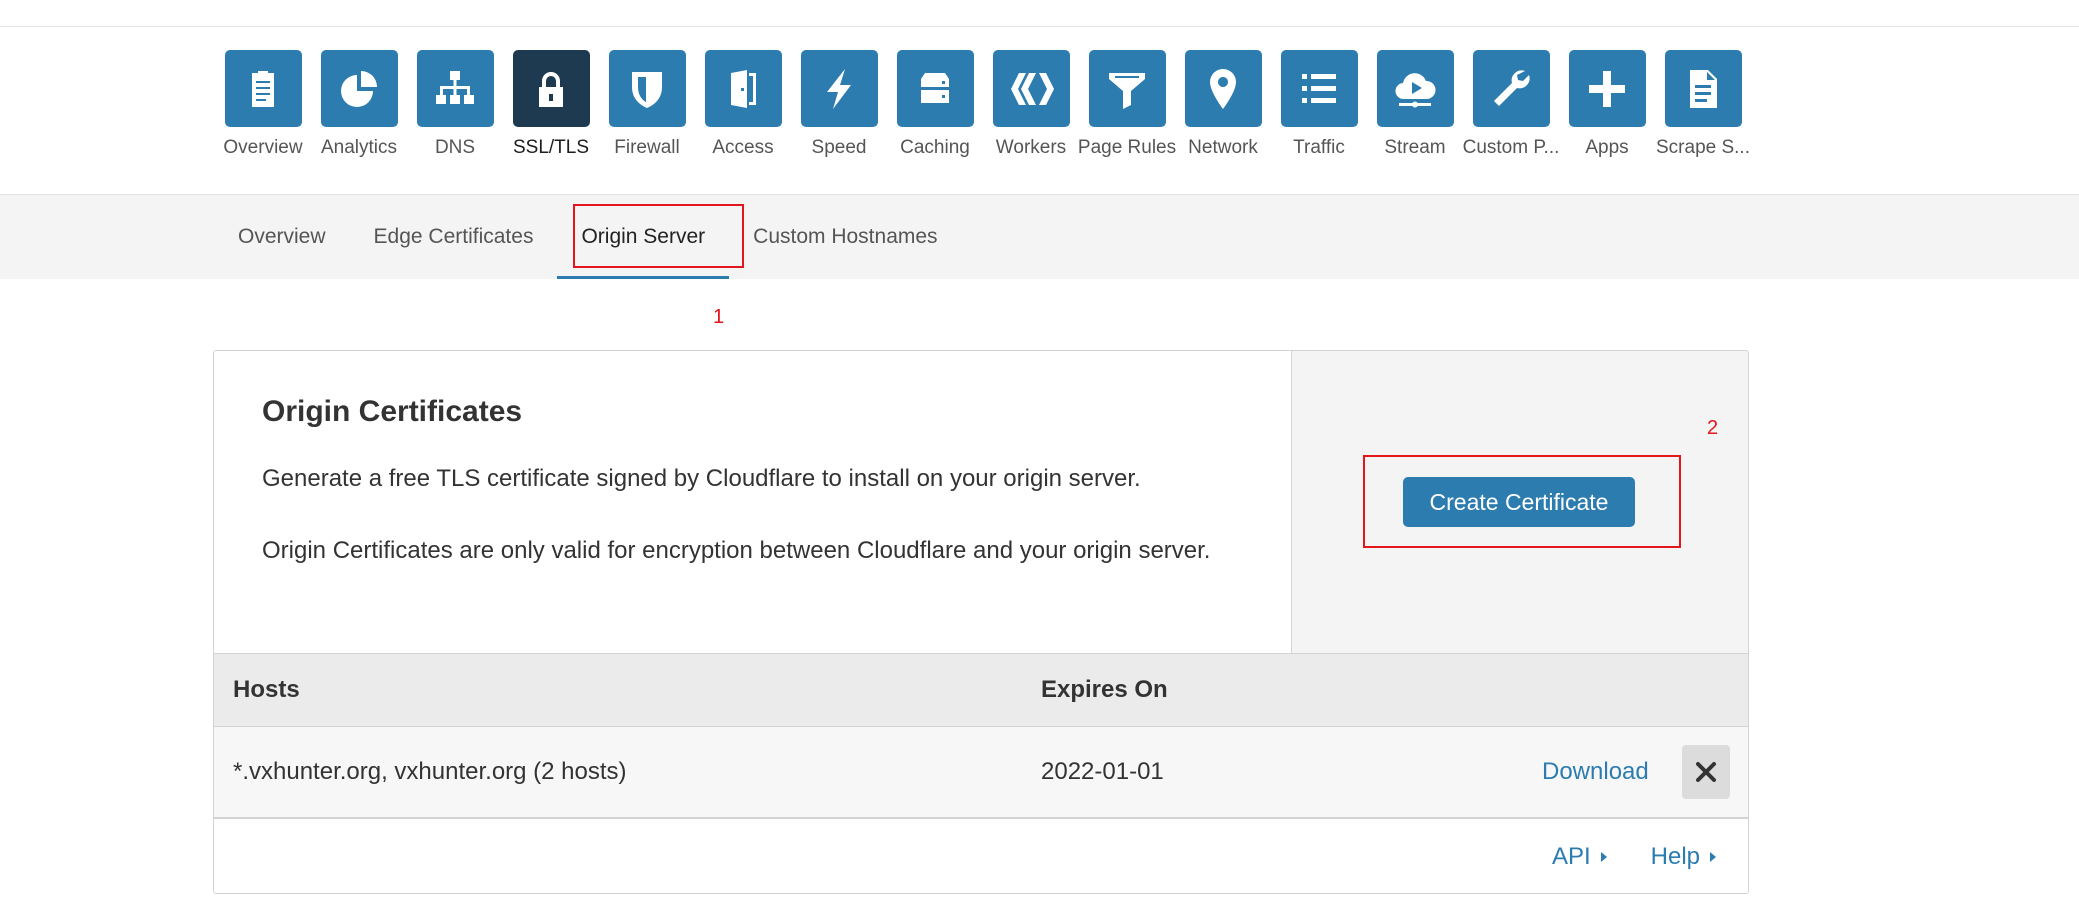 This screenshot has height=904, width=2079. I want to click on app-stream: Stream, so click(1415, 104).